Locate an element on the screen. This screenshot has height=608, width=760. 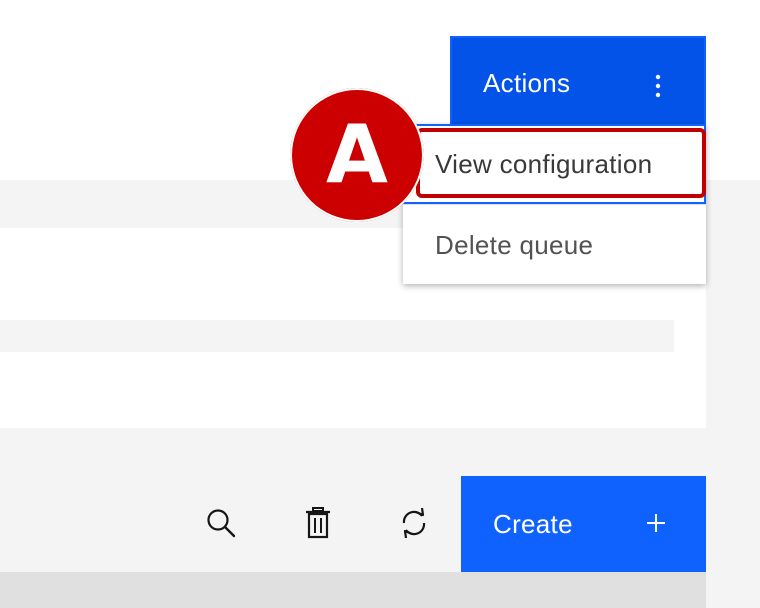
actions-button-label: Actions is located at coordinates (527, 83).